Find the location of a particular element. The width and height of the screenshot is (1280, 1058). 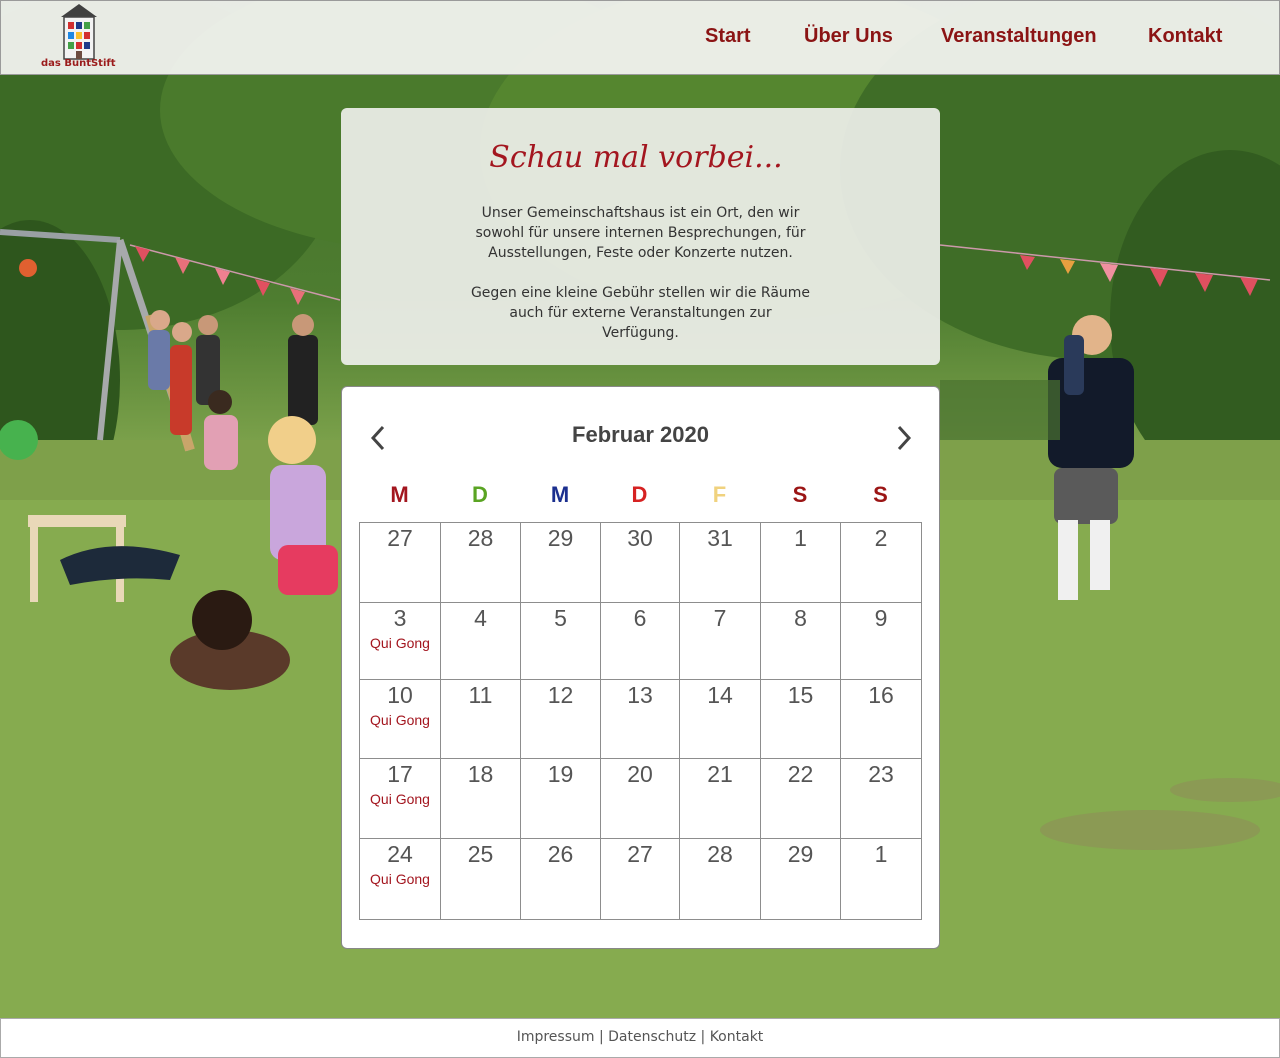

day-number: 11 is located at coordinates (480, 695).